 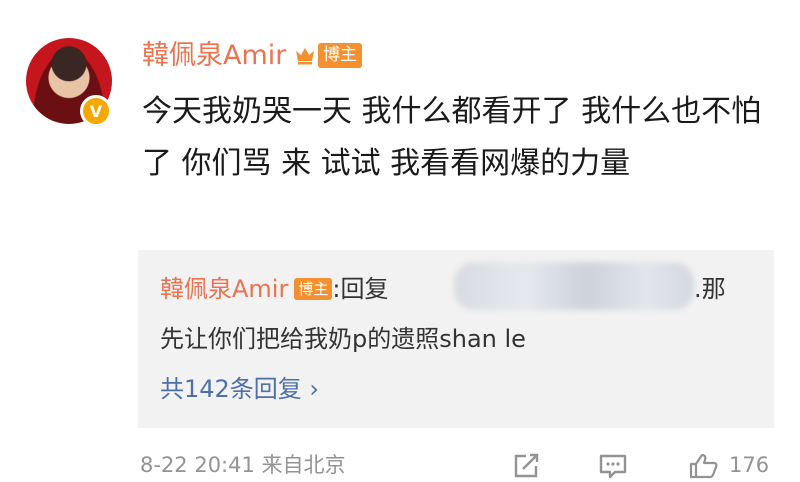 What do you see at coordinates (224, 289) in the screenshot?
I see `reply-username: 韓佩泉Amir` at bounding box center [224, 289].